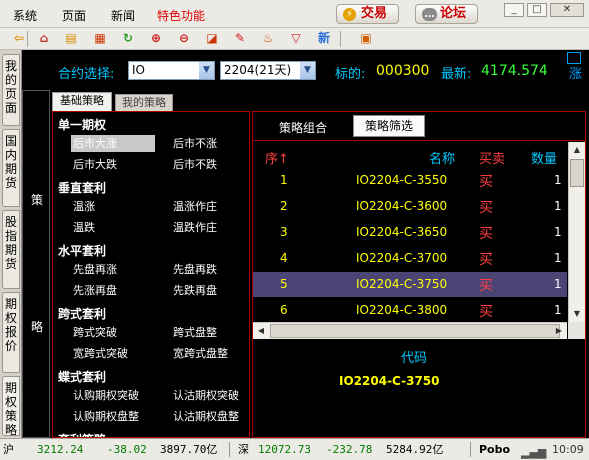 The width and height of the screenshot is (589, 460). Describe the element at coordinates (470, 449) in the screenshot. I see `status-divider` at that location.